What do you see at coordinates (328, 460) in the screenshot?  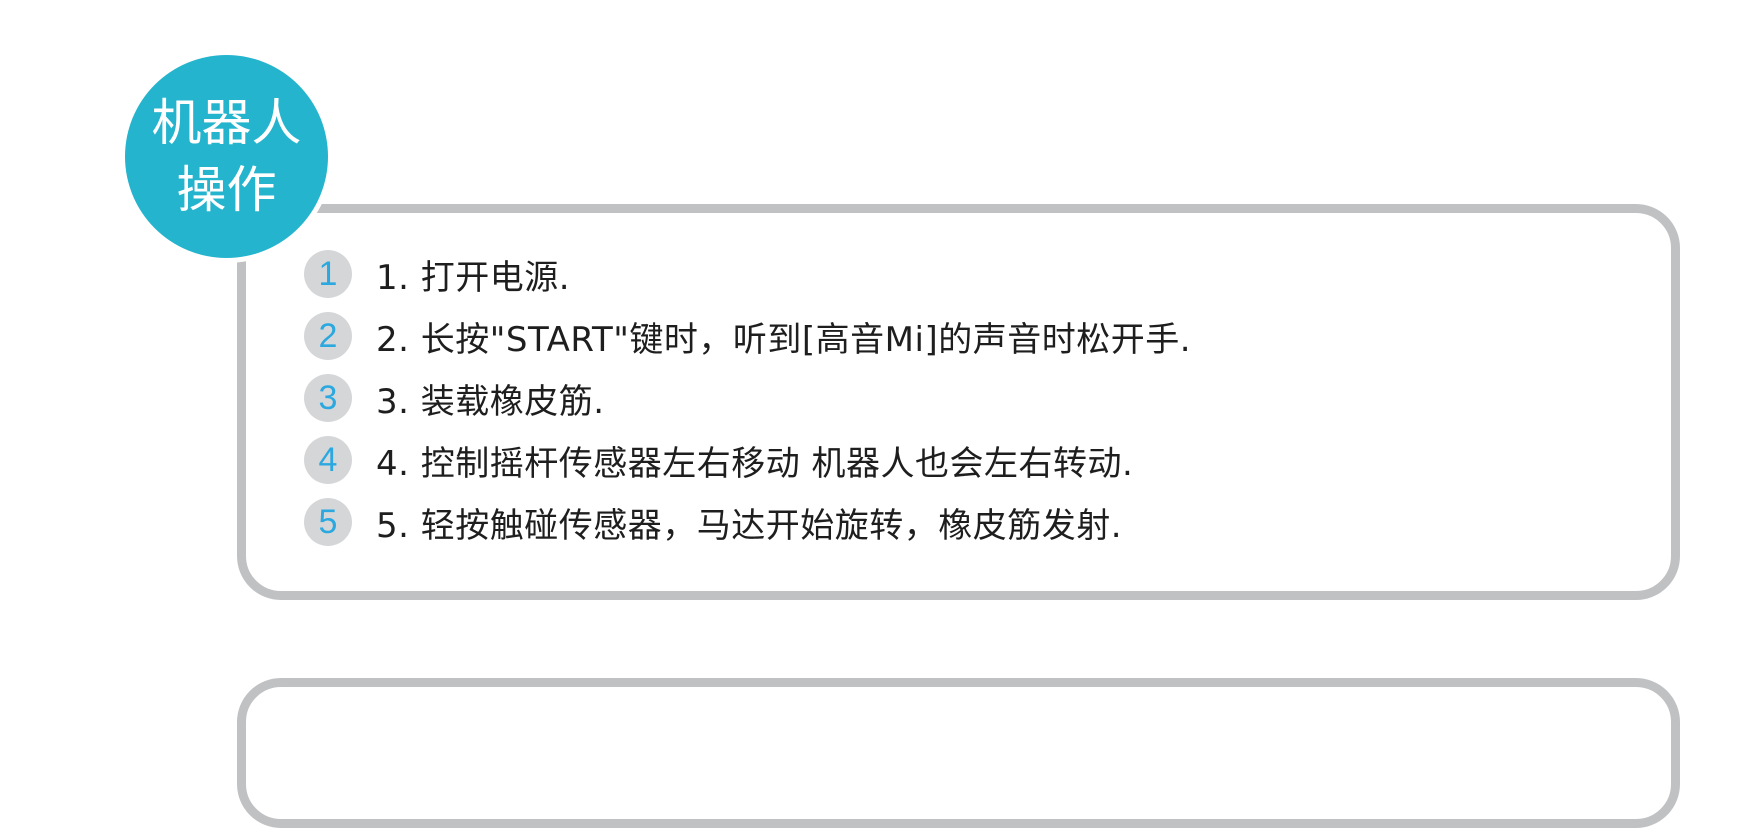 I see `step-number-badge: 4` at bounding box center [328, 460].